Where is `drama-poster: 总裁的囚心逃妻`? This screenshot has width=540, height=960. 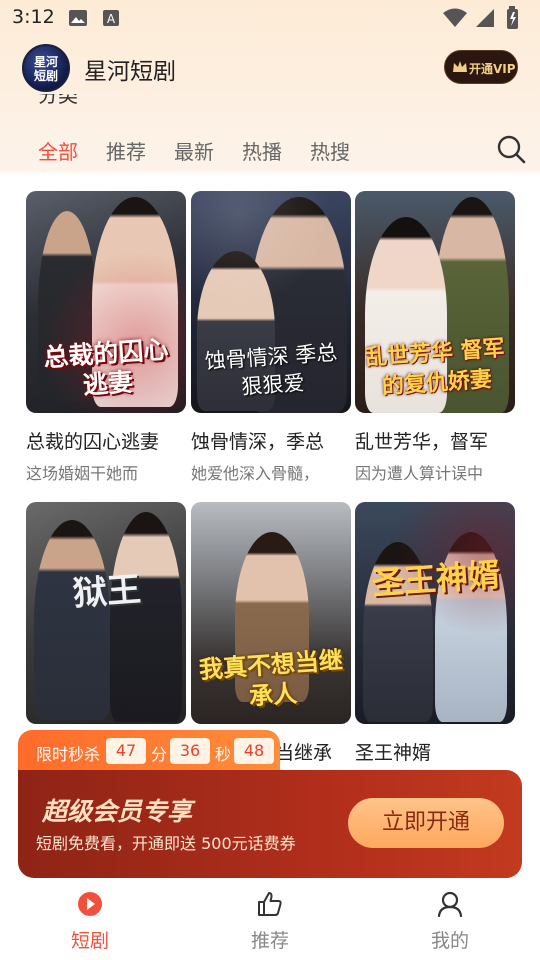 drama-poster: 总裁的囚心逃妻 is located at coordinates (106, 302).